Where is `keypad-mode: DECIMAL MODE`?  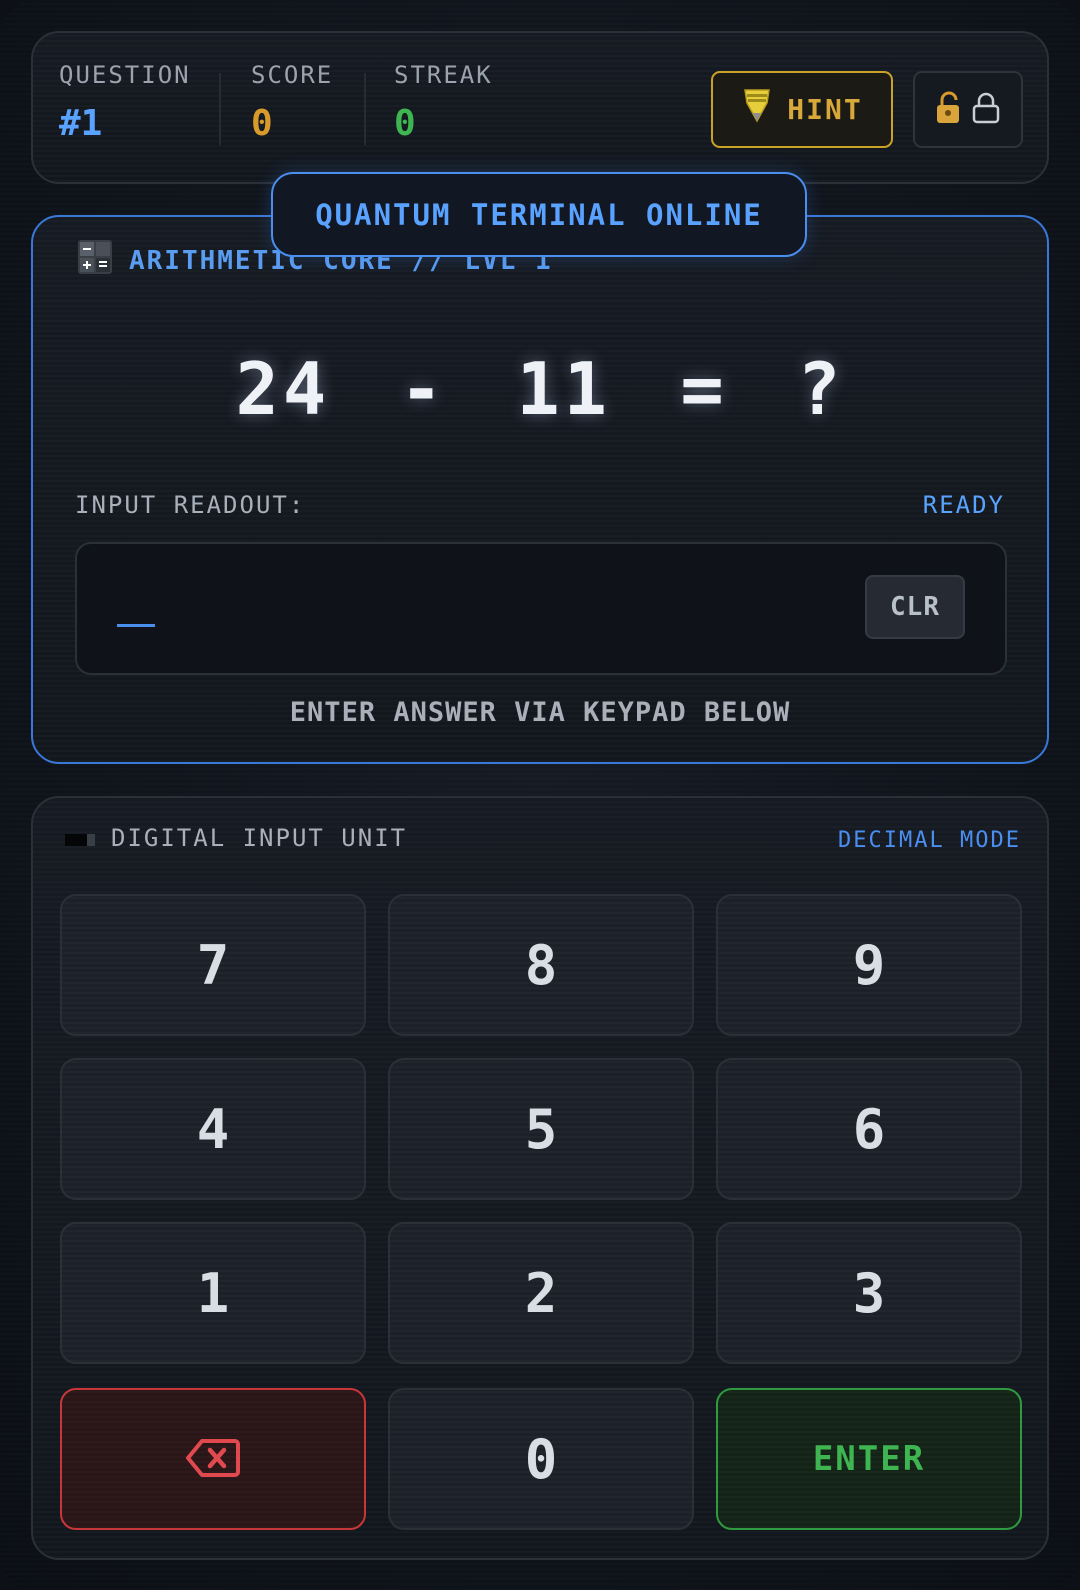 keypad-mode: DECIMAL MODE is located at coordinates (929, 840).